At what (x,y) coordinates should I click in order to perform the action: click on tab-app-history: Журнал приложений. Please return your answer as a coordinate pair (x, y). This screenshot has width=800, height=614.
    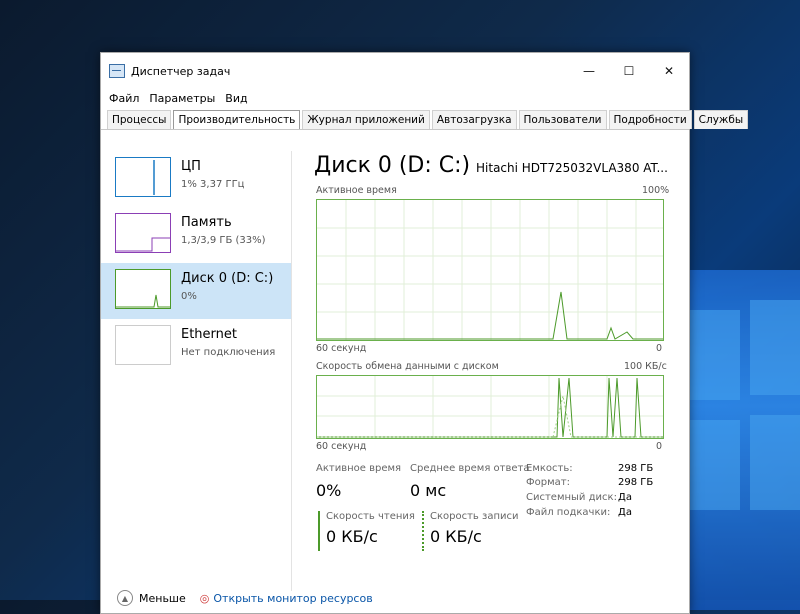
    Looking at the image, I should click on (366, 119).